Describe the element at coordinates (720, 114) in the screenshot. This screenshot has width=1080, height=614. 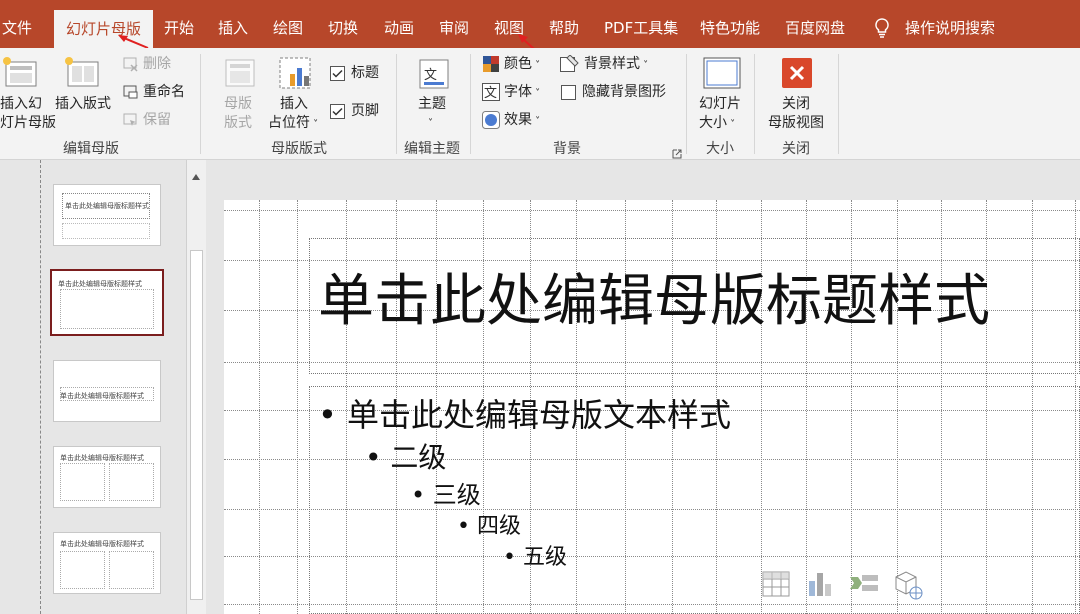
I see `slide-size-button: 幻灯片 大小 ˅` at that location.